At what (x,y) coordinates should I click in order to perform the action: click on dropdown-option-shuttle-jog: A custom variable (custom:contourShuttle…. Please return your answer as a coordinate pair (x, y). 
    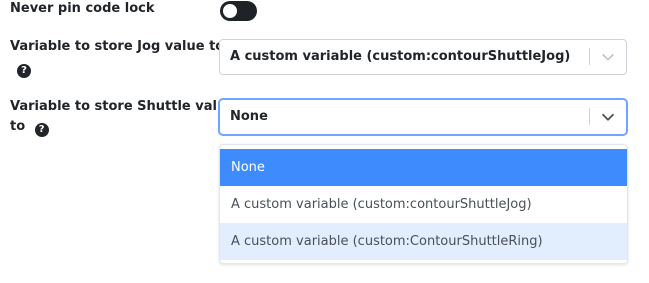
    Looking at the image, I should click on (423, 204).